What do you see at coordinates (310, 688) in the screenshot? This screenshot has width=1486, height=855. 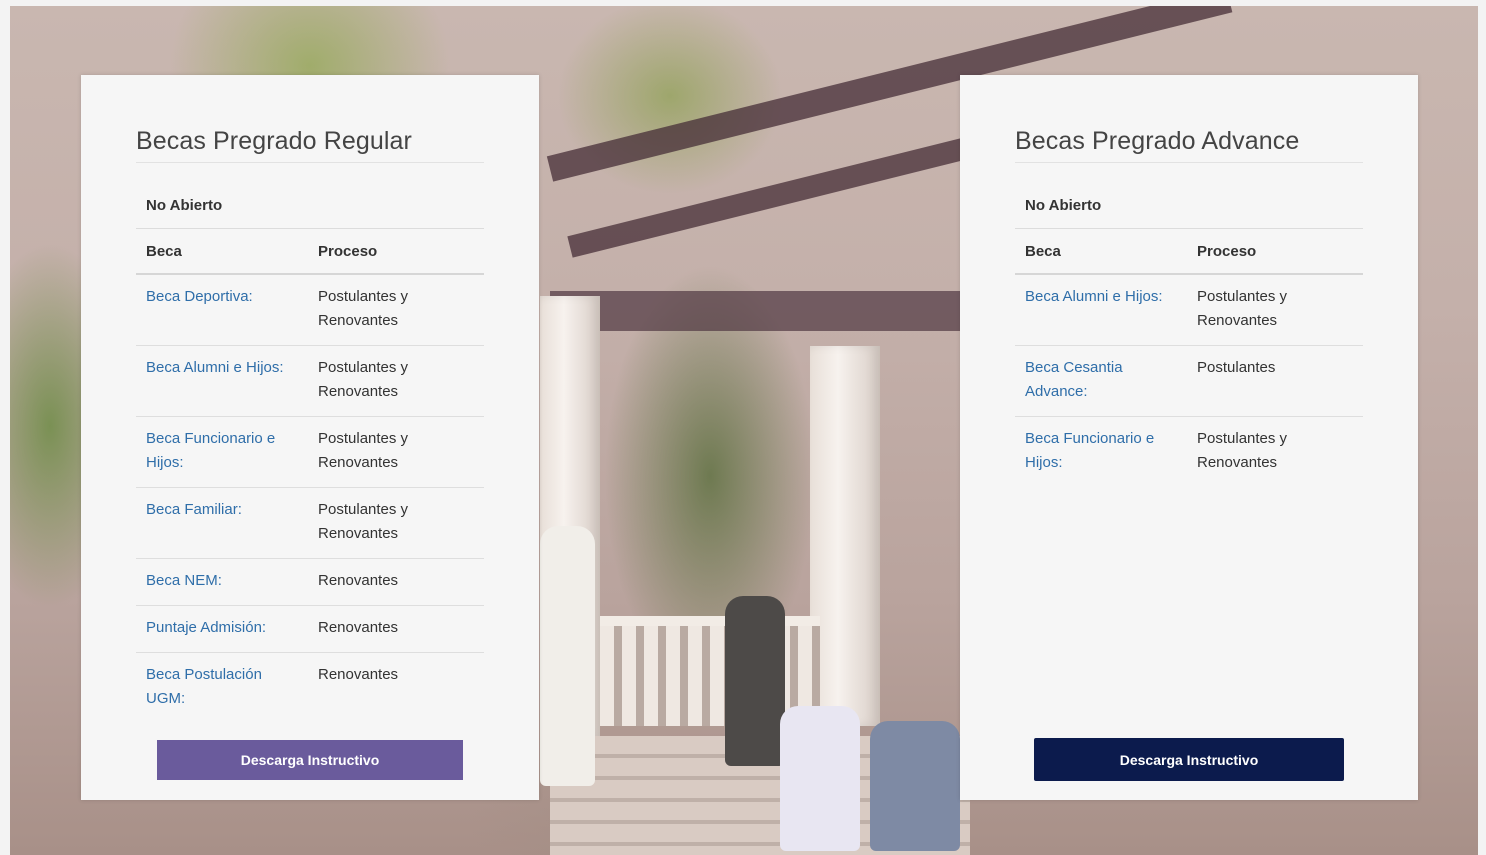 I see `table-row: Beca Postulación UGM: Renovantes` at bounding box center [310, 688].